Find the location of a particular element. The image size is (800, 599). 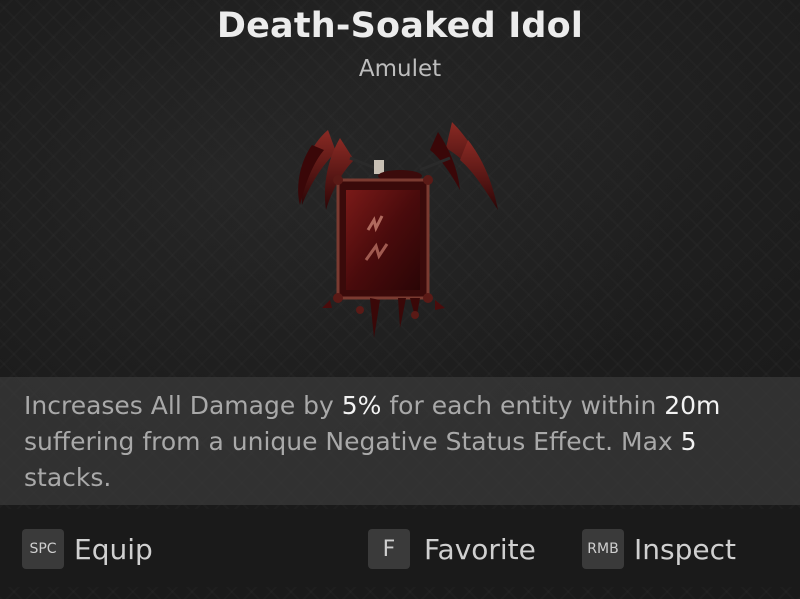

range-value: 20m is located at coordinates (692, 405).